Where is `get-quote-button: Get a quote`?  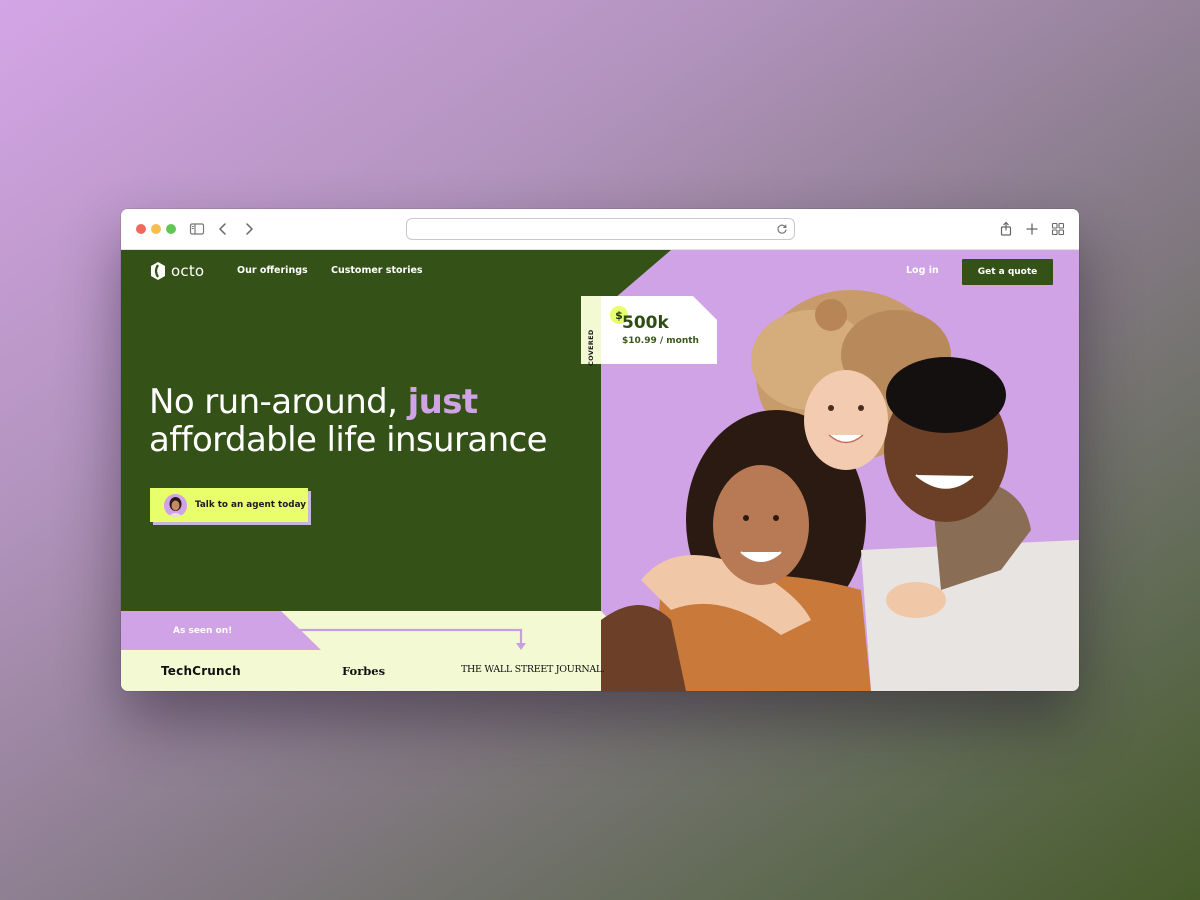
get-quote-button: Get a quote is located at coordinates (1007, 272).